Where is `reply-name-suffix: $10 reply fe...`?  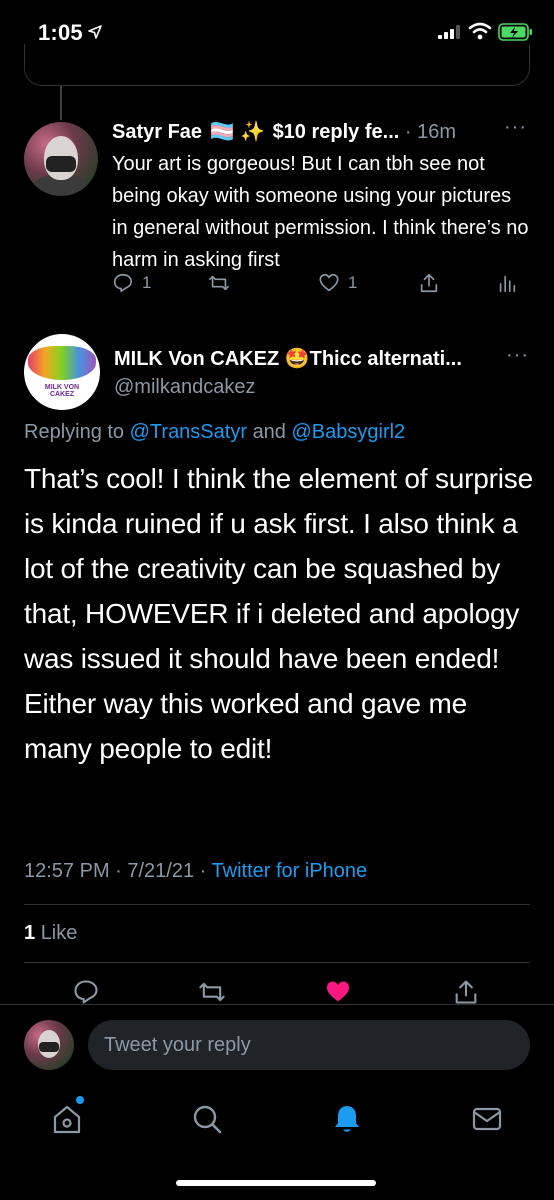
reply-name-suffix: $10 reply fe... is located at coordinates (336, 132).